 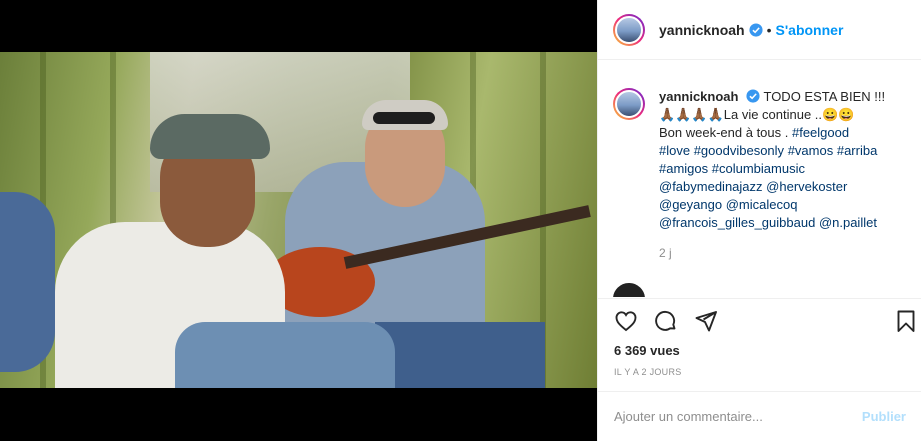 What do you see at coordinates (820, 132) in the screenshot?
I see `hashtag-link: #feelgood` at bounding box center [820, 132].